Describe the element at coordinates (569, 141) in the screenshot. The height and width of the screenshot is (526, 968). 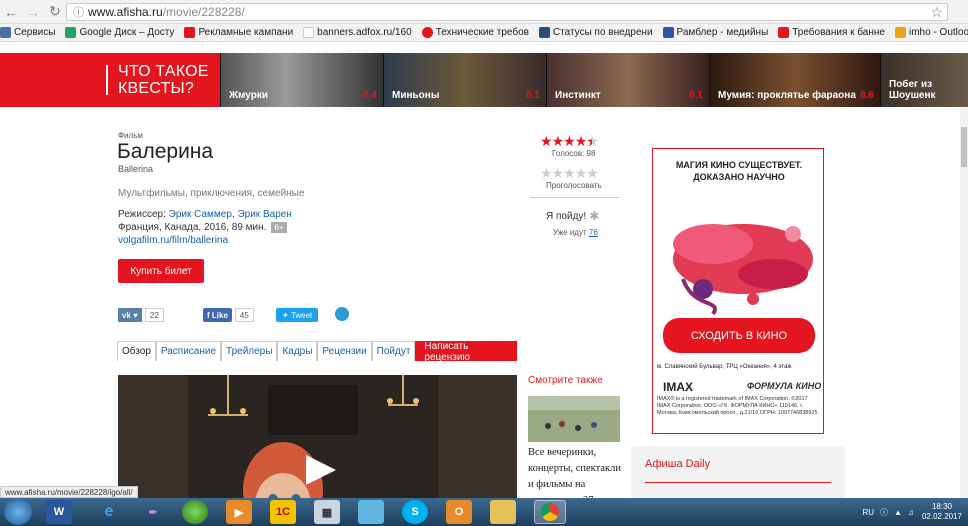
I see `rating-stars: ★★★★★` at that location.